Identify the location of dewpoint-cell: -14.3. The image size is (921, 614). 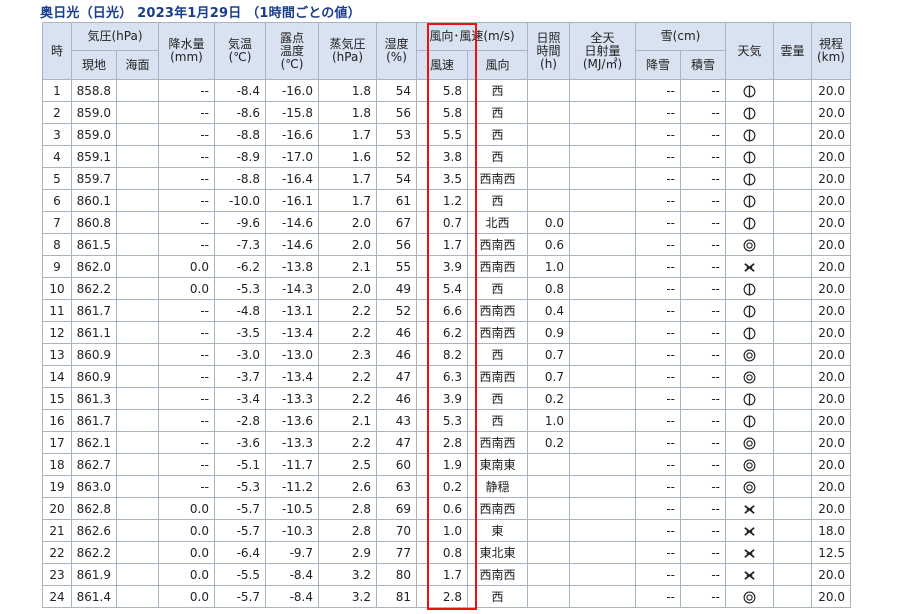
(292, 288).